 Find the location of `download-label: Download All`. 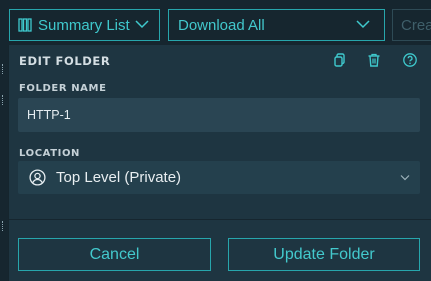

download-label: Download All is located at coordinates (221, 25).